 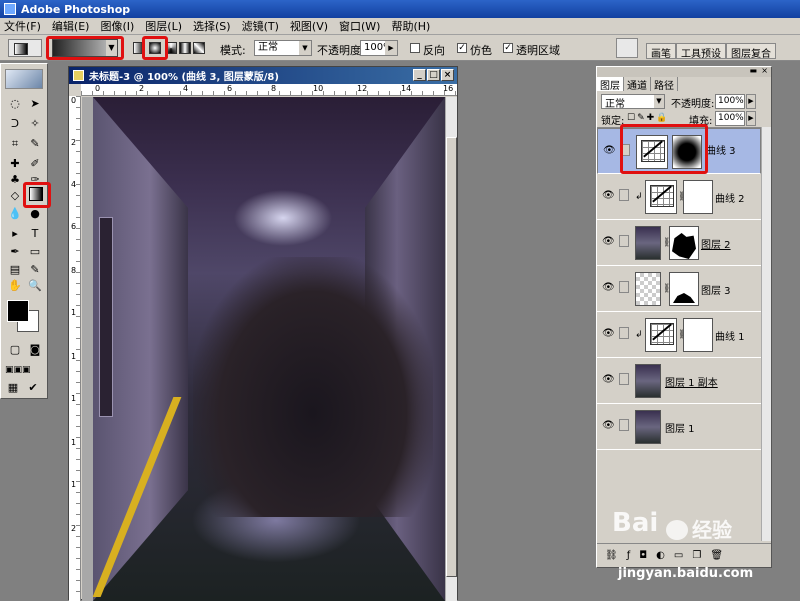 I want to click on crop-tool-icon: ⌗, so click(x=15, y=144).